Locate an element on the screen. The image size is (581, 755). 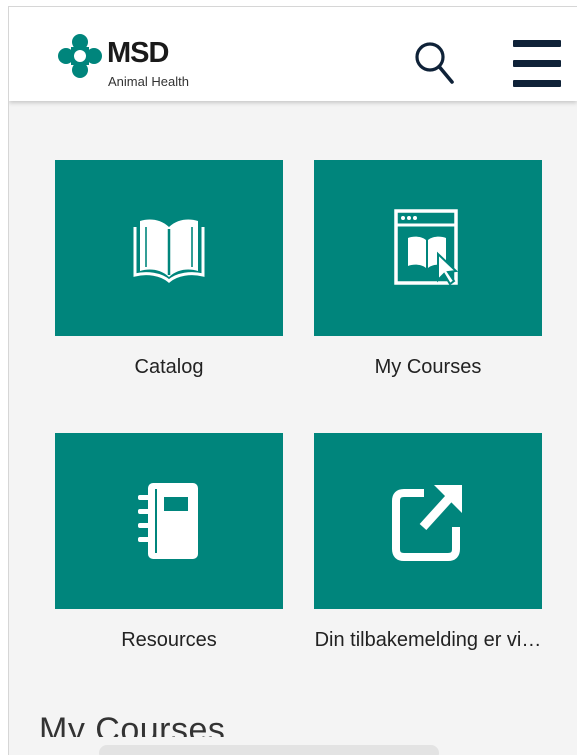
brand-subtitle: Animal Health is located at coordinates (148, 81).